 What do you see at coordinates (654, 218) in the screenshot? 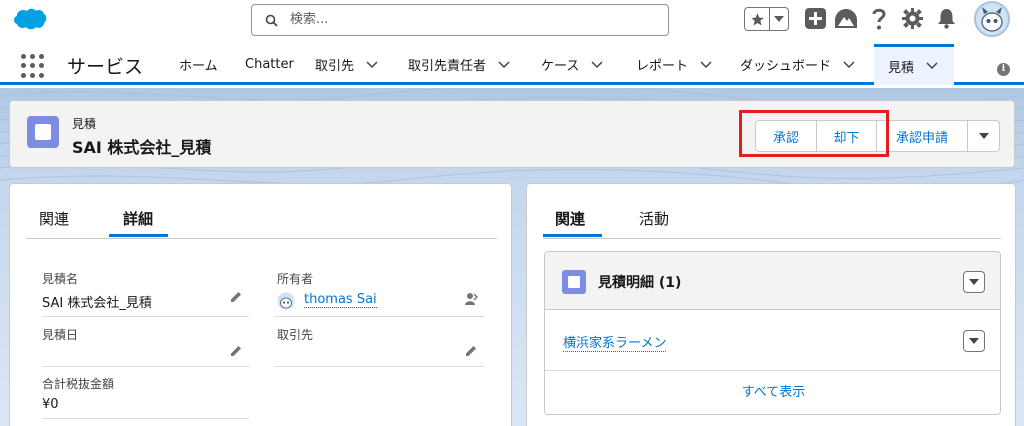
I see `tab-activity: 活動` at bounding box center [654, 218].